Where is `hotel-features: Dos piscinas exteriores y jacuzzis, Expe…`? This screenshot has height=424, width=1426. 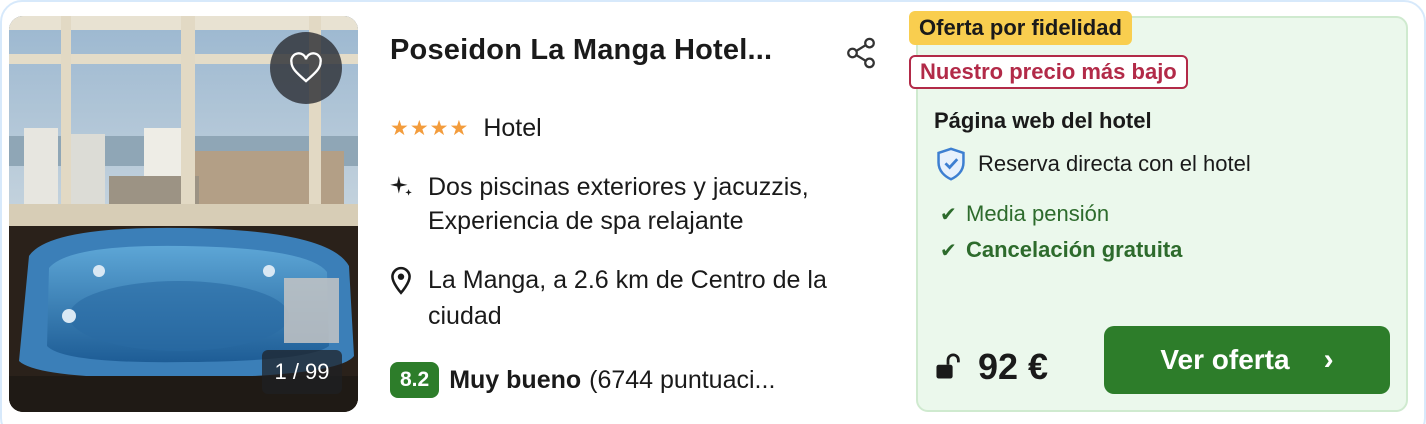
hotel-features: Dos piscinas exteriores y jacuzzis, Expe… is located at coordinates (618, 204).